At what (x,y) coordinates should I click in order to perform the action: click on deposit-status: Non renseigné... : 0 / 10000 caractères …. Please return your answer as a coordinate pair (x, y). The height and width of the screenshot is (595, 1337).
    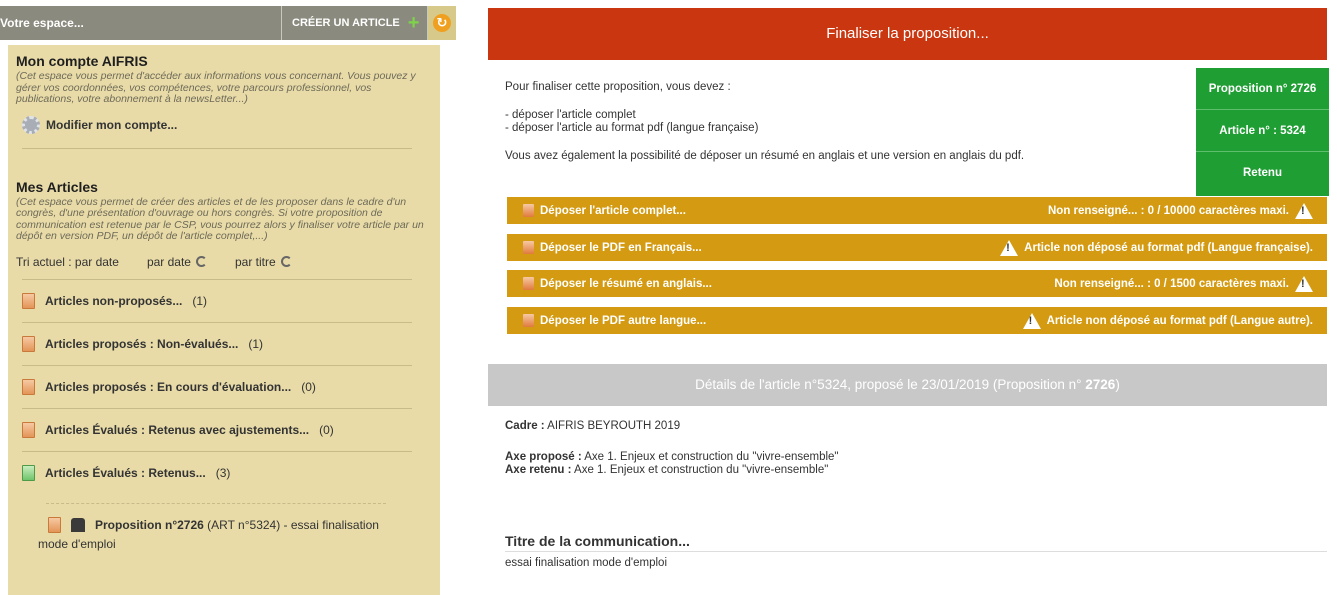
    Looking at the image, I should click on (1168, 210).